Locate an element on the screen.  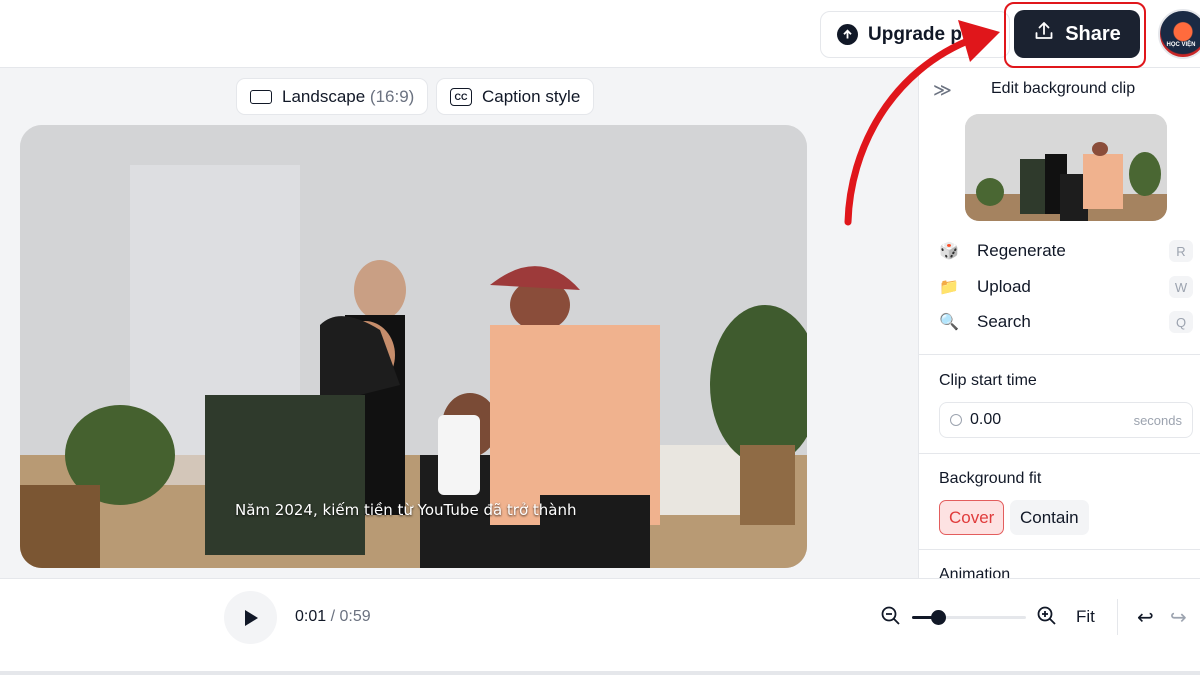
background-clip-thumbnail is located at coordinates (1066, 167).